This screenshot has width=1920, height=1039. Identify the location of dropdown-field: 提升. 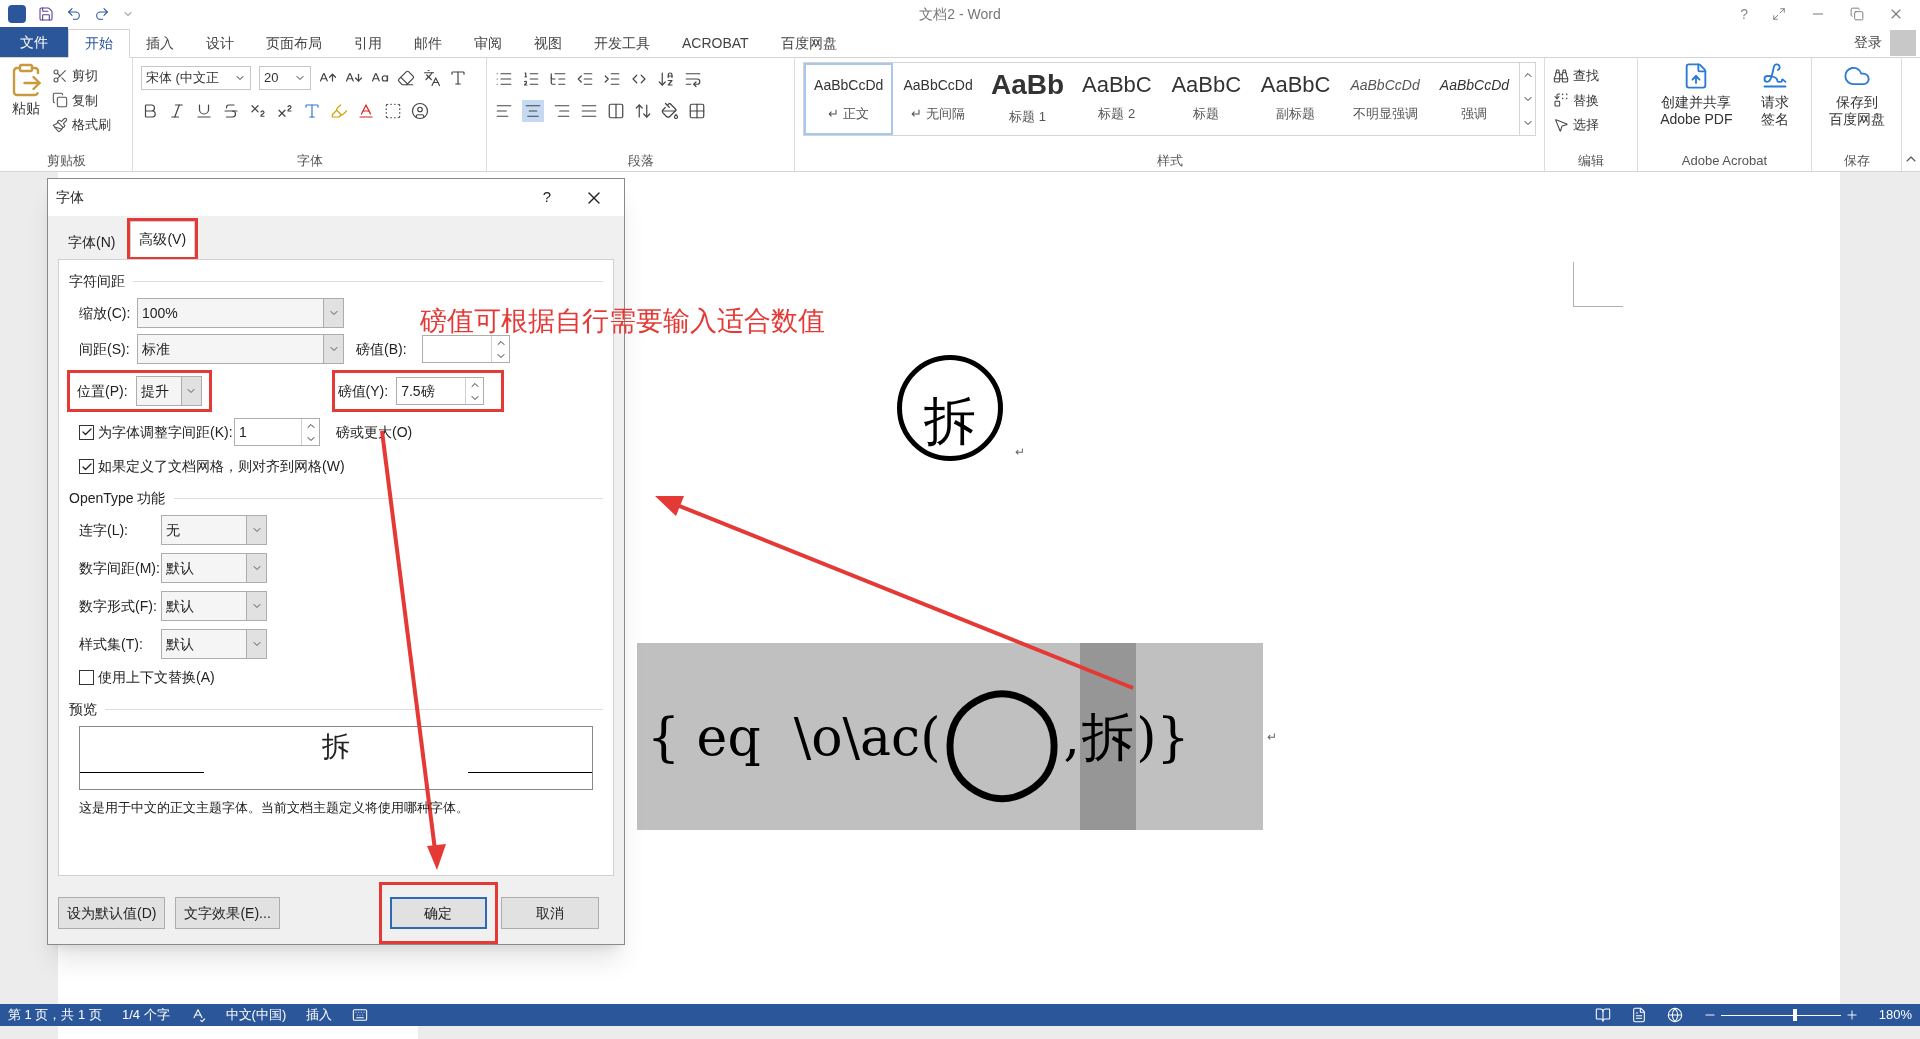
(168, 391).